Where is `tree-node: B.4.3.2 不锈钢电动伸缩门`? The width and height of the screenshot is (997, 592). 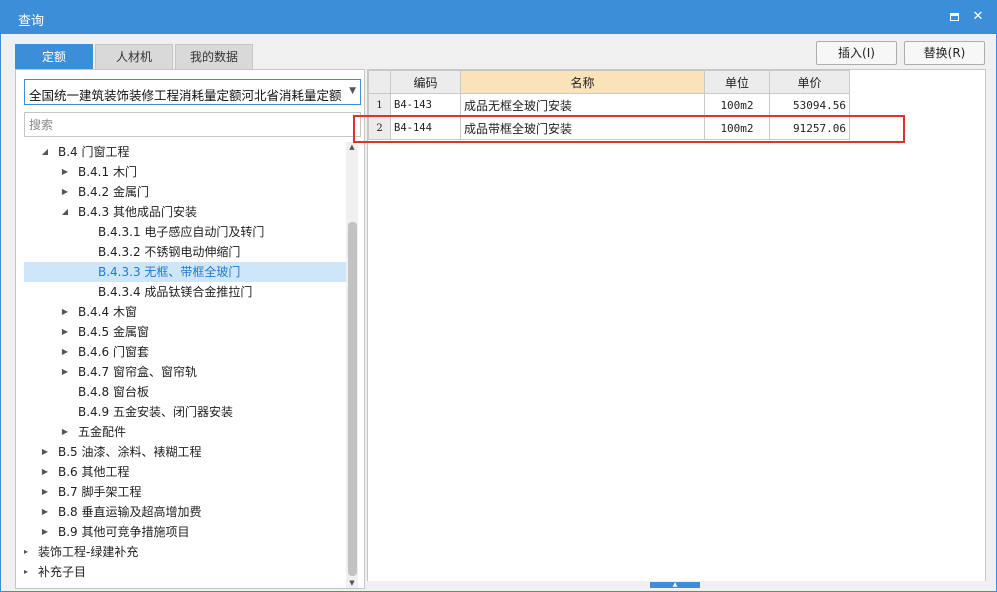 tree-node: B.4.3.2 不锈钢电动伸缩门 is located at coordinates (185, 252).